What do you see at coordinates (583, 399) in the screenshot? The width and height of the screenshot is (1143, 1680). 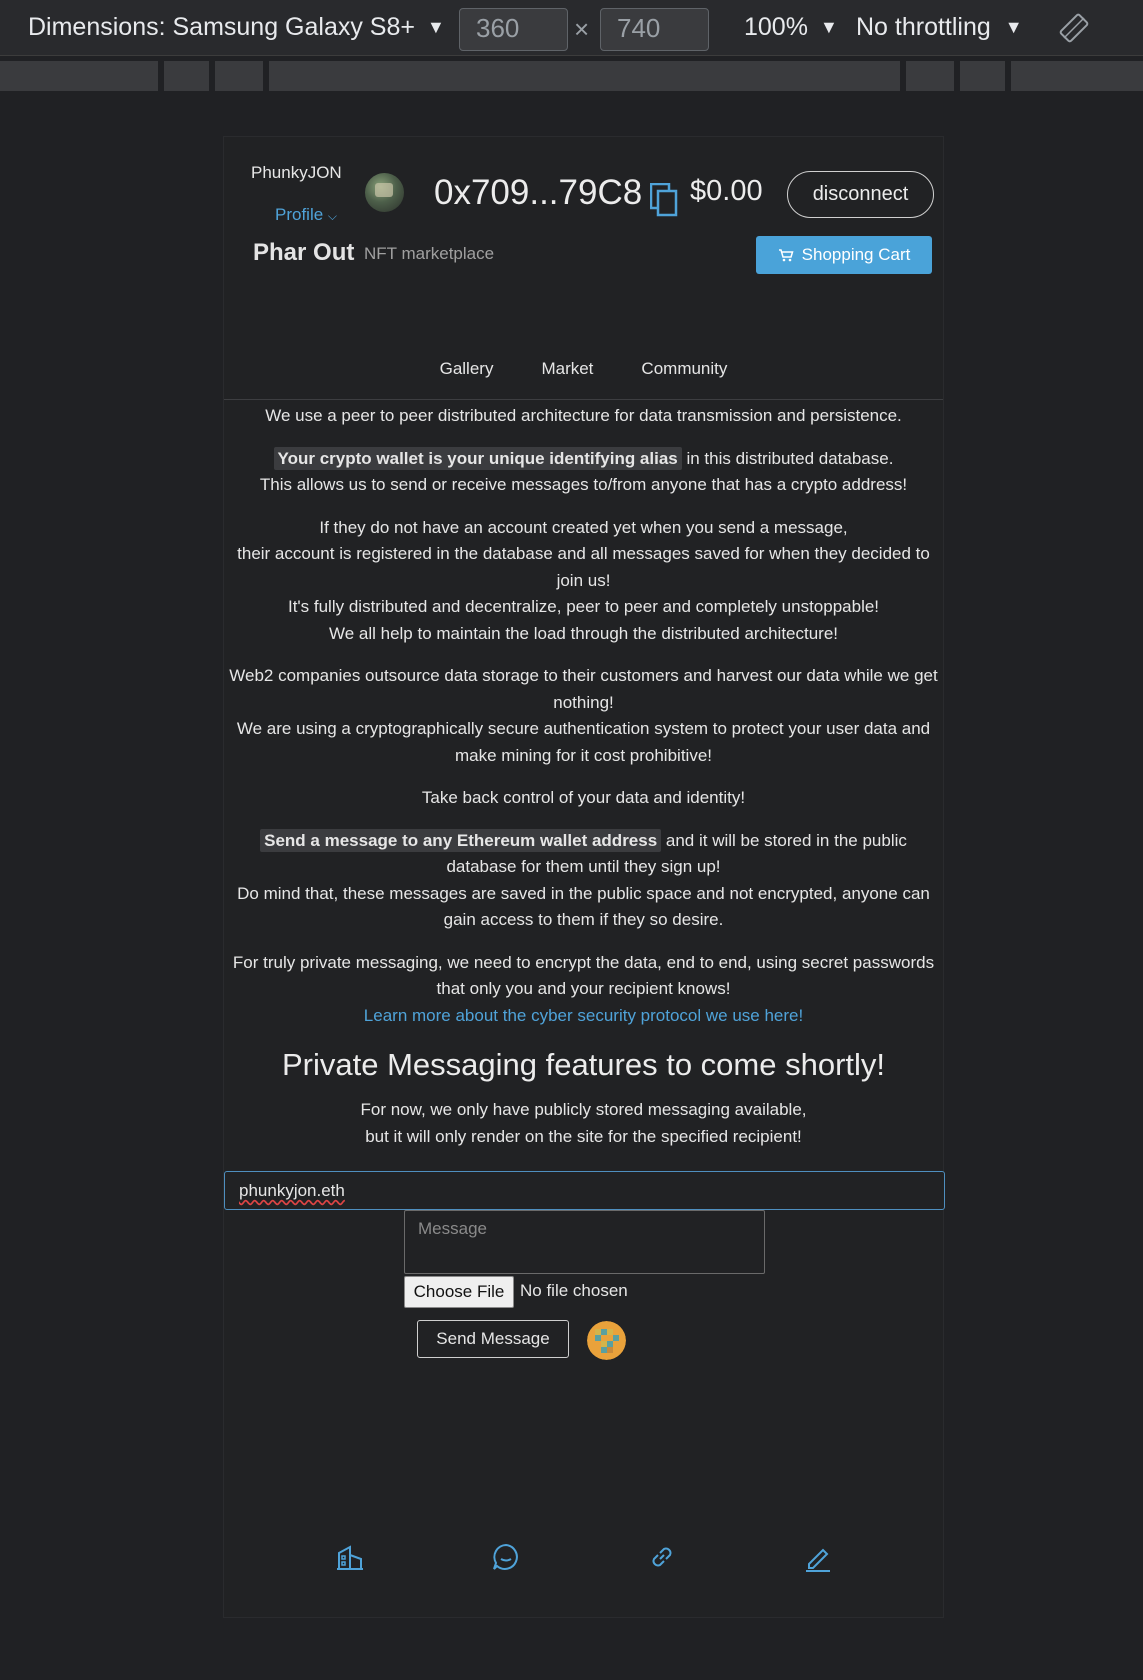 I see `nav-divider` at bounding box center [583, 399].